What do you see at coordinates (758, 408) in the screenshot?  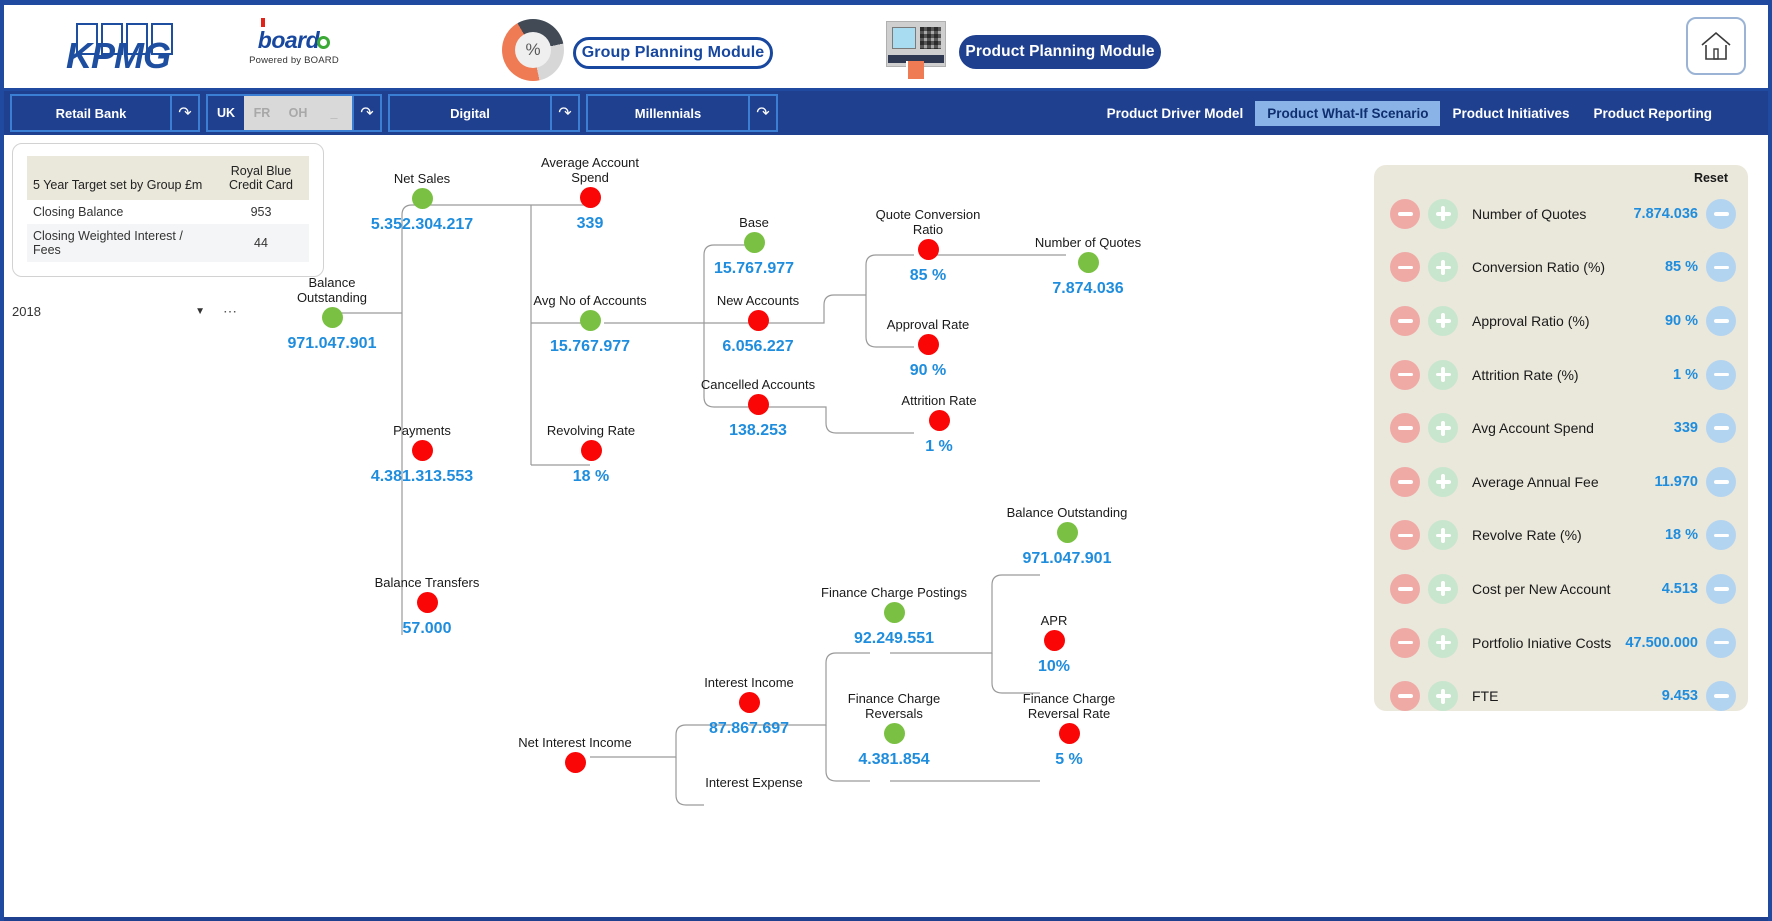 I see `tree-node-cancelled-accounts: Cancelled Accounts 138.253` at bounding box center [758, 408].